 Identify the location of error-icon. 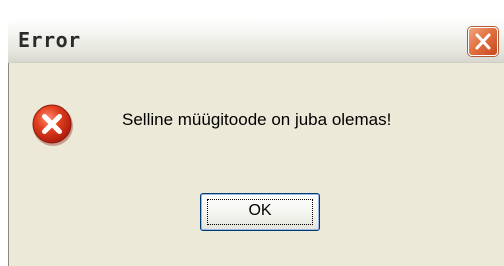
(52, 125).